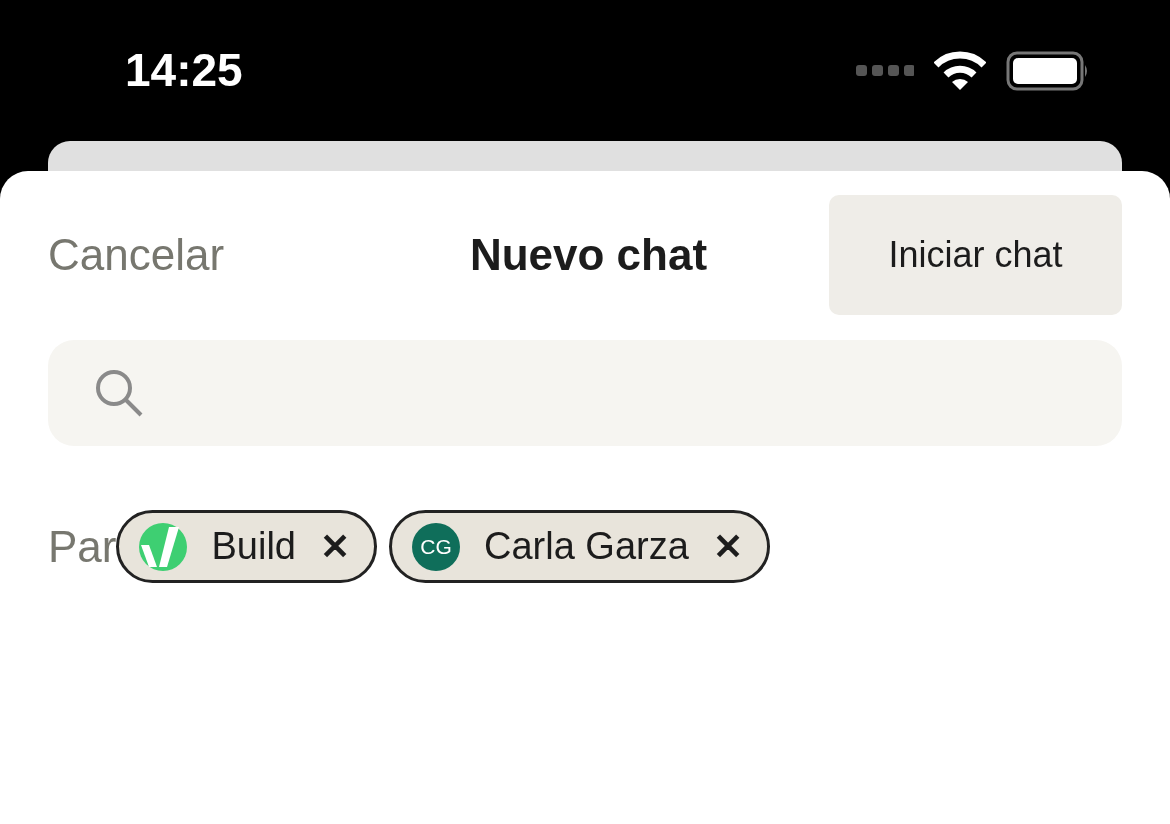 This screenshot has height=824, width=1170. What do you see at coordinates (163, 546) in the screenshot?
I see `logo-icon` at bounding box center [163, 546].